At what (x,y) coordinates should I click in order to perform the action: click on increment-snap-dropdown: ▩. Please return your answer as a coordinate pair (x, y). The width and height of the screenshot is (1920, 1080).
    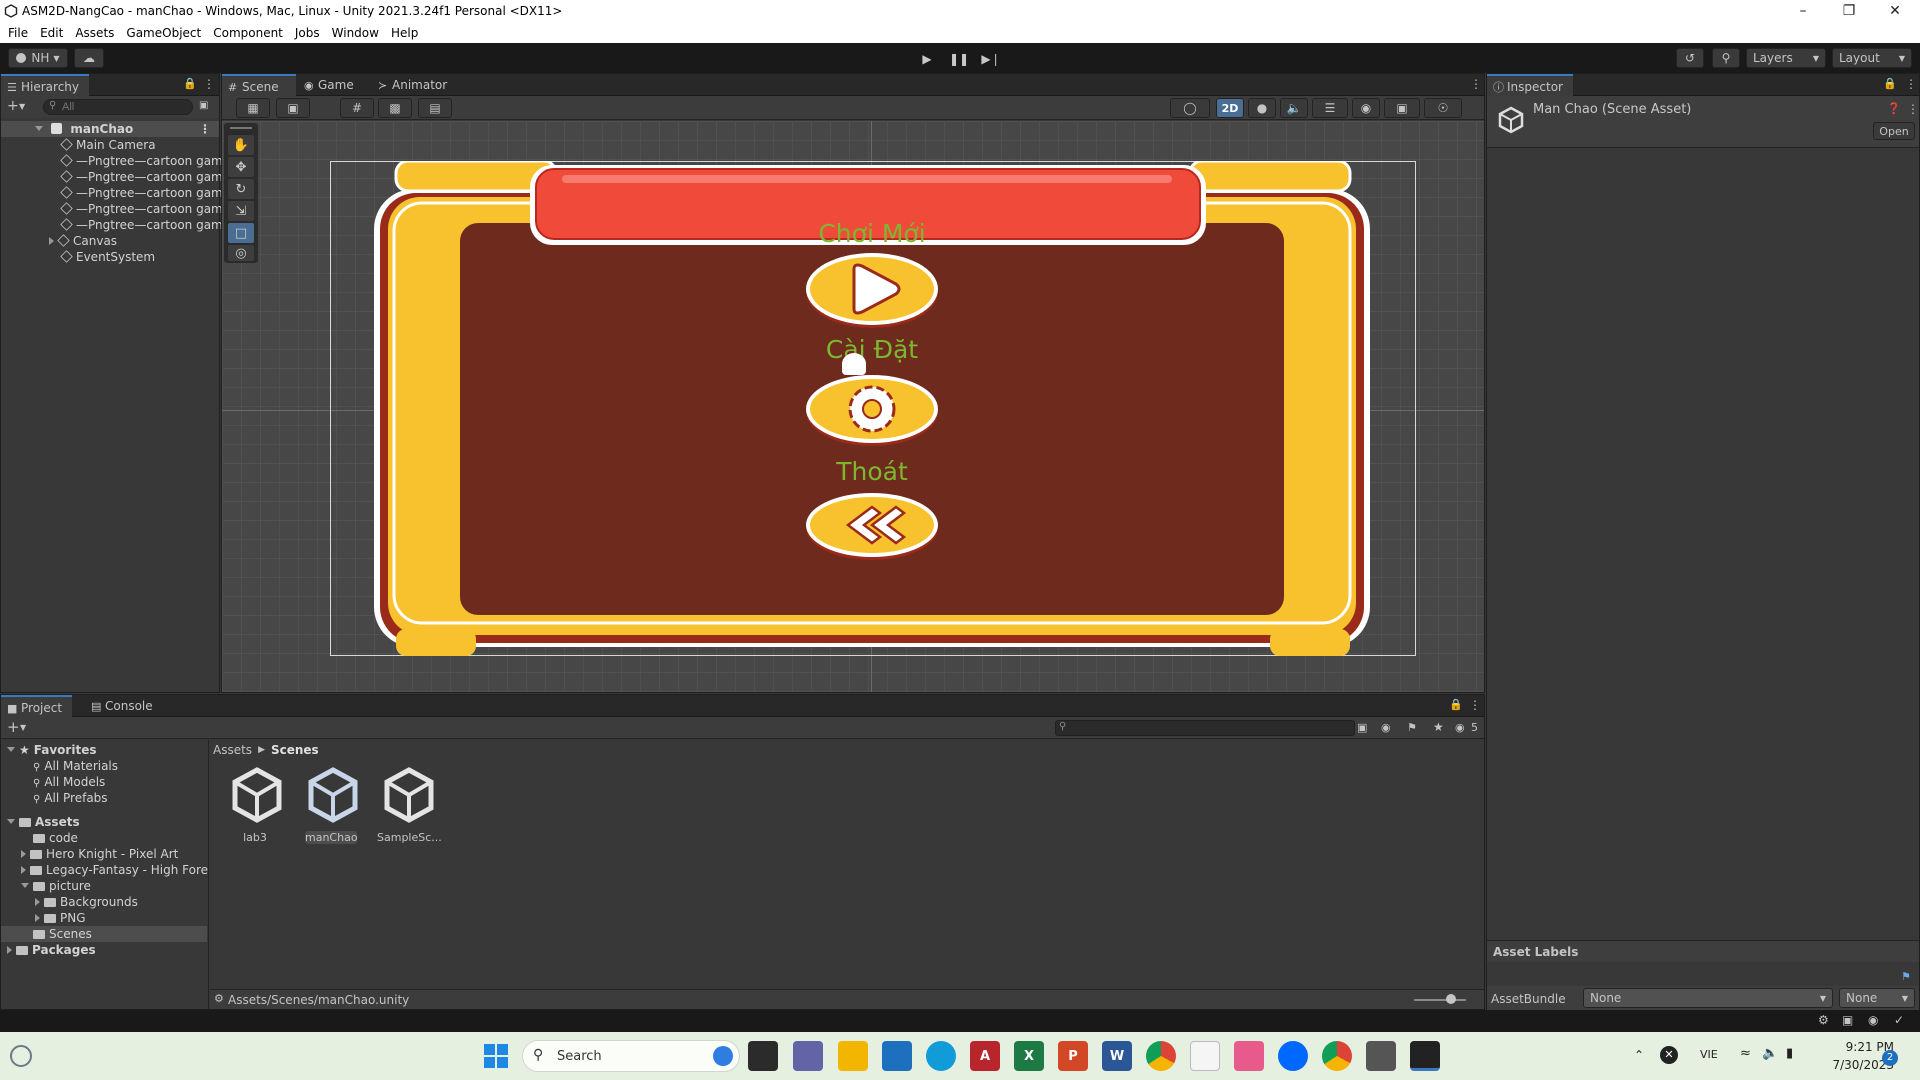
    Looking at the image, I should click on (395, 108).